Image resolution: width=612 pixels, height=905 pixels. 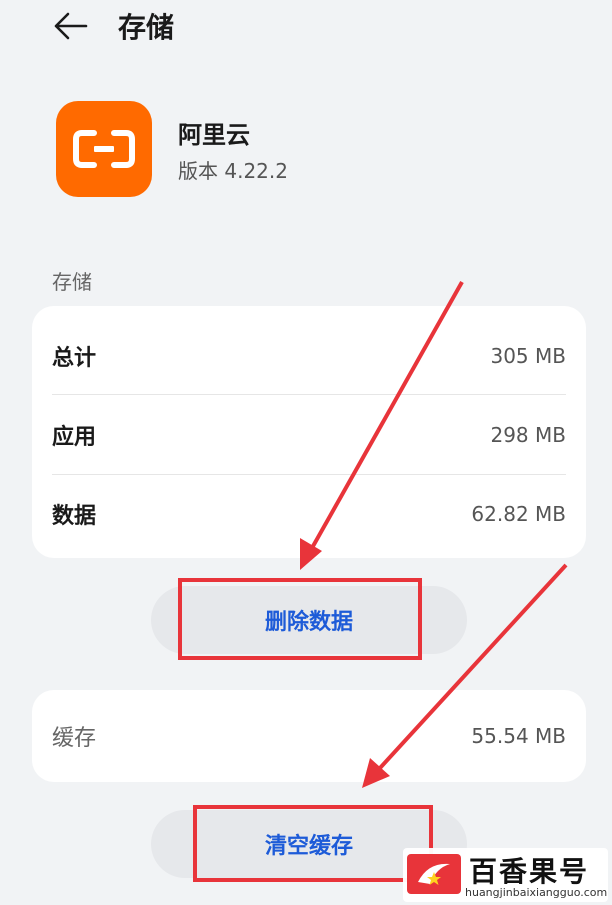 I want to click on highlight-box-clear, so click(x=313, y=843).